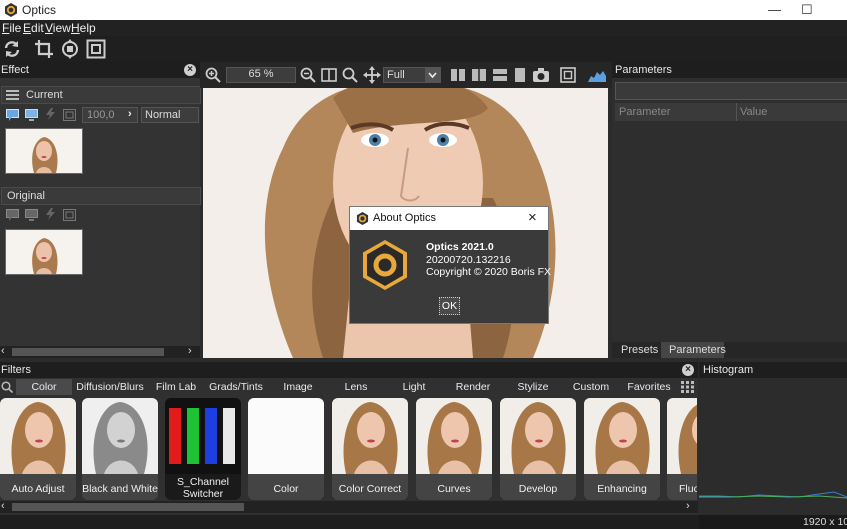 The image size is (847, 529). Describe the element at coordinates (454, 449) in the screenshot. I see `filter-tile-curves: Curves` at that location.